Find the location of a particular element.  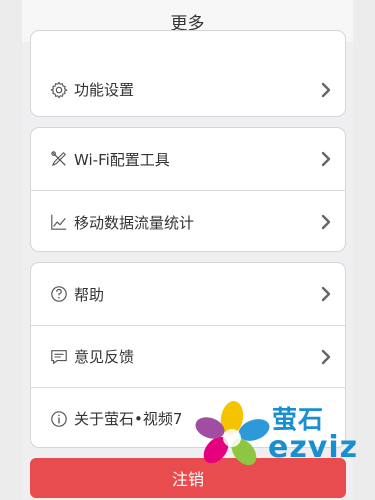

ezviz-flower-icon is located at coordinates (232, 433).